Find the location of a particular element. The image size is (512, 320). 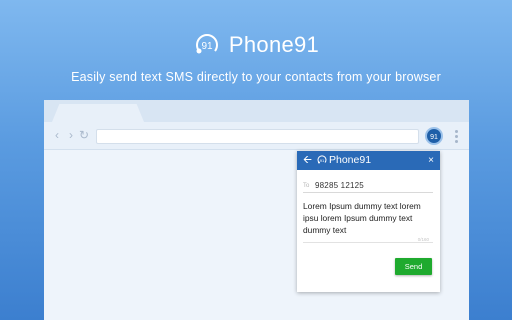

browser-toolbar: ‹ › ↻ 91 is located at coordinates (256, 136).